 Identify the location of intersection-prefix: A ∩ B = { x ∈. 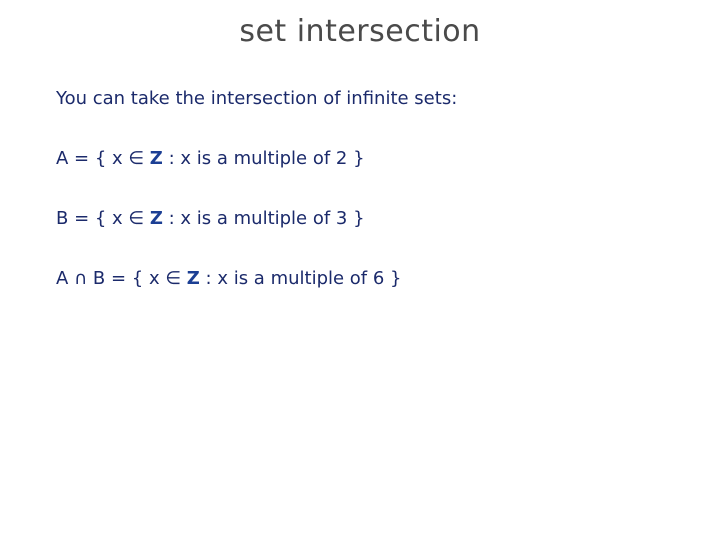
(121, 278).